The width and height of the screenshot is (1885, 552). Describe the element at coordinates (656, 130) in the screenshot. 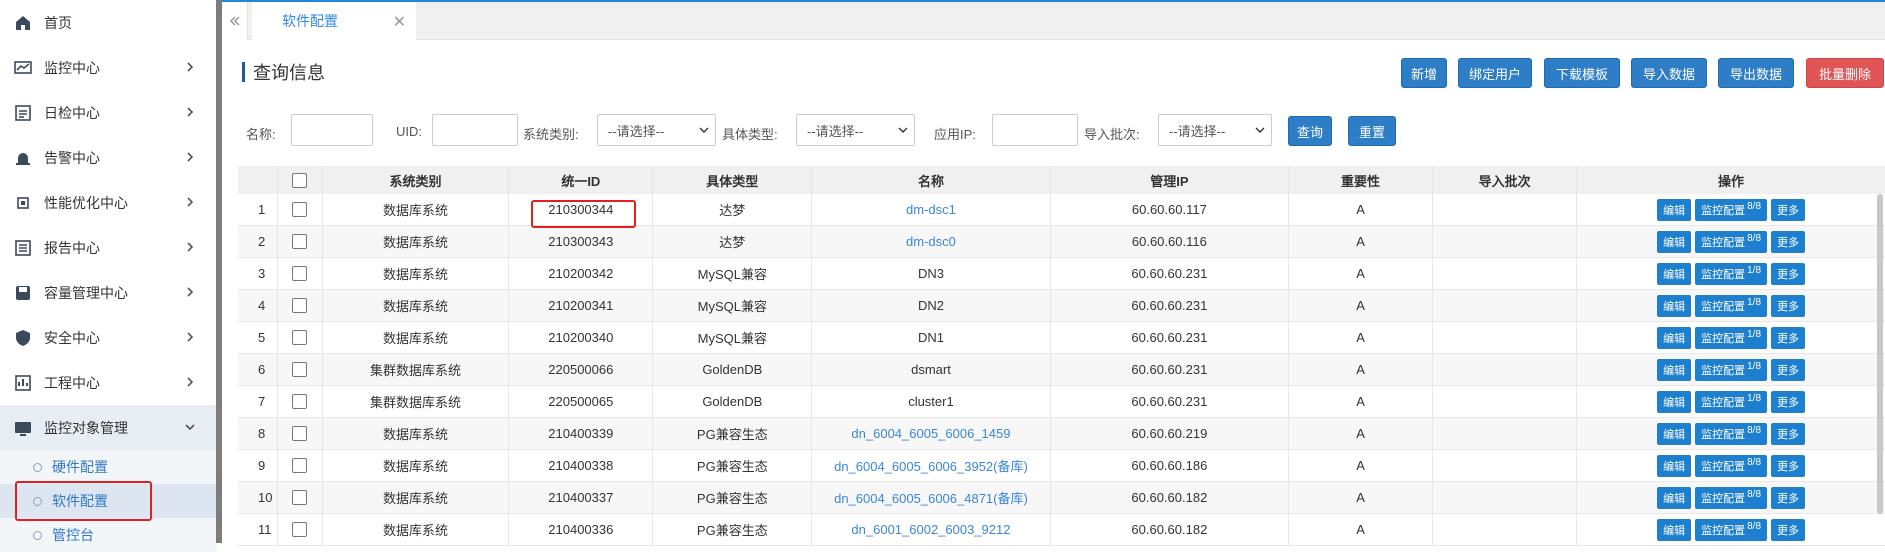

I see `category-select: --请选择--` at that location.